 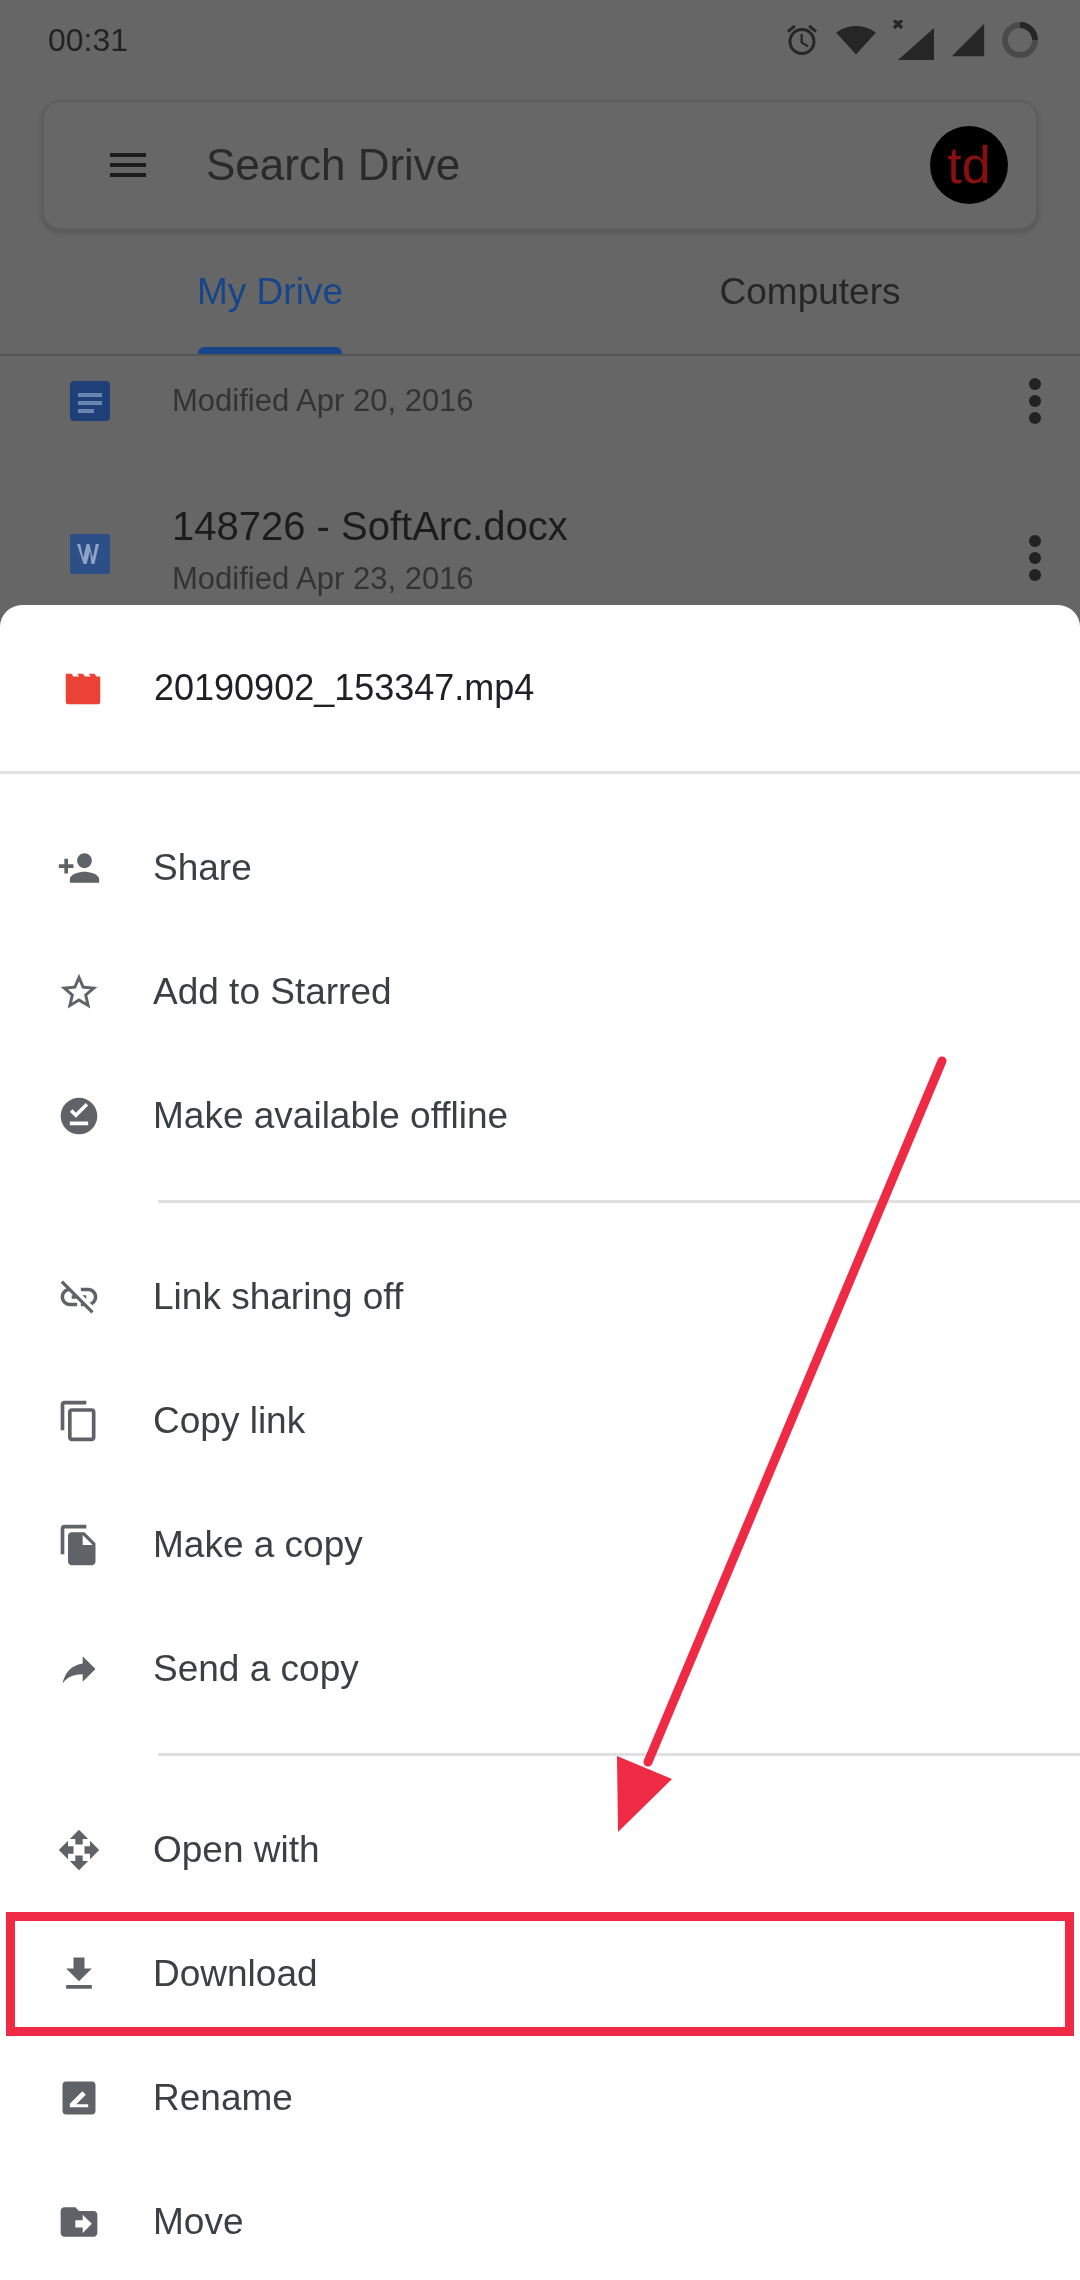 I want to click on menu-item: Download, so click(x=540, y=1974).